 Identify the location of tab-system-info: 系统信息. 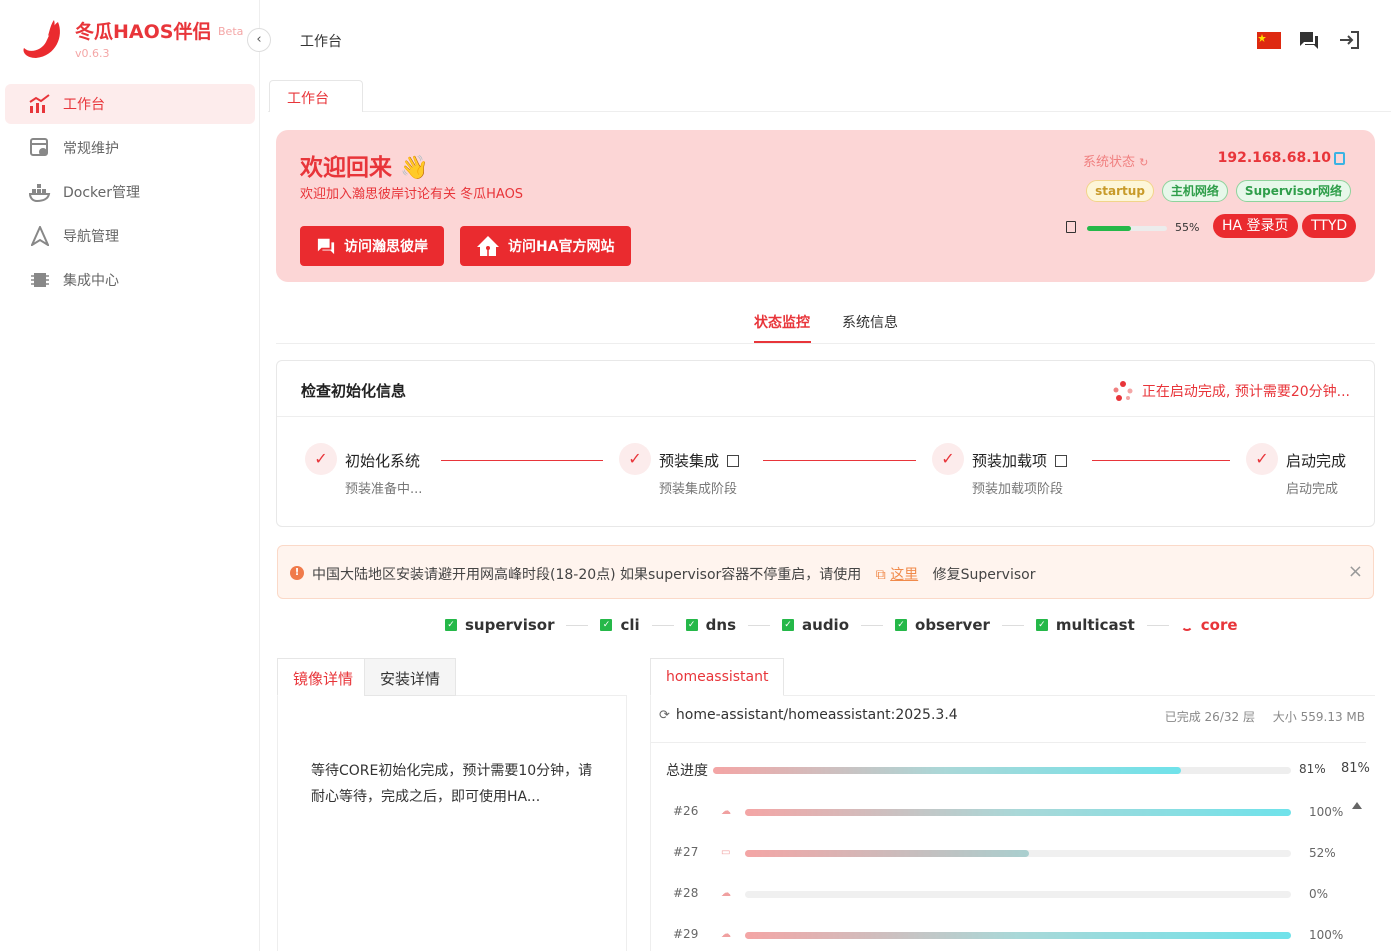
(870, 322).